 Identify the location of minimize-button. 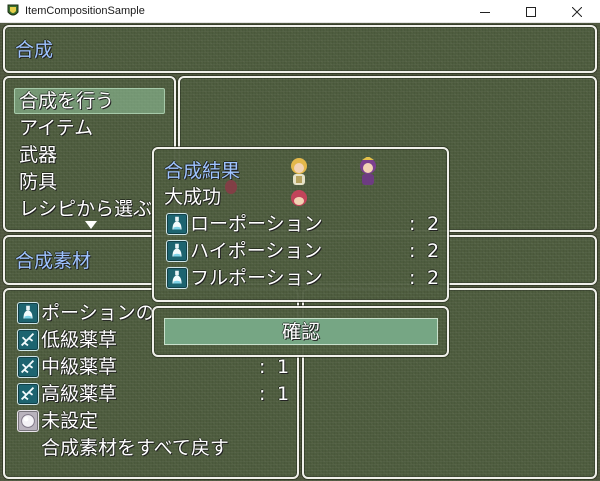
(485, 11).